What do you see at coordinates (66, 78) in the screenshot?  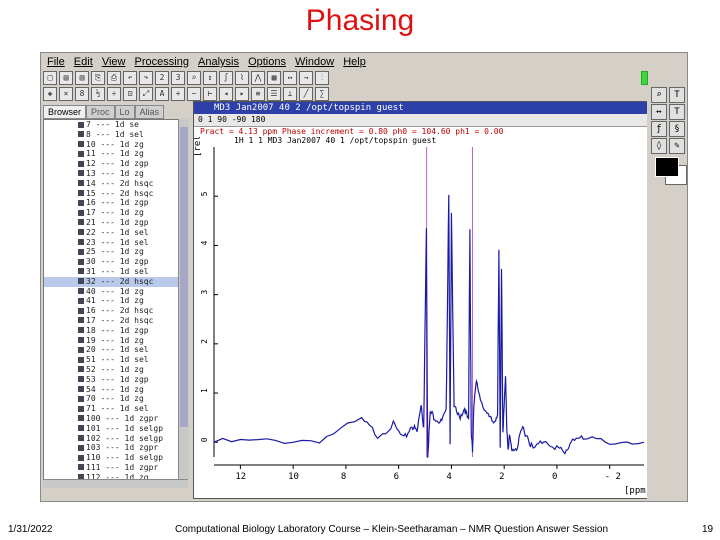 I see `open-icon: ▤` at bounding box center [66, 78].